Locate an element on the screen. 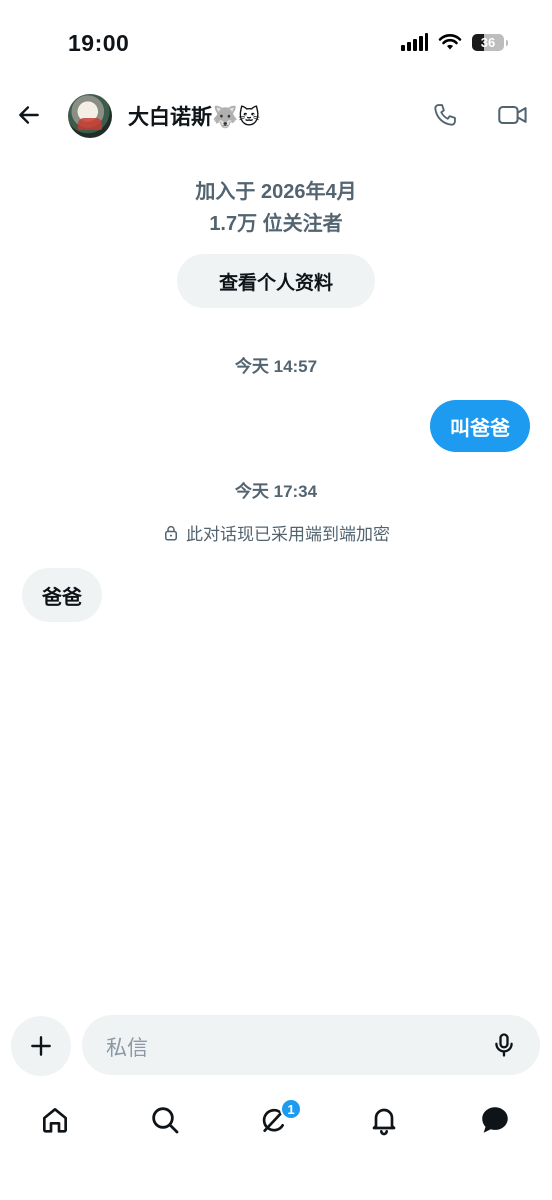 The height and width of the screenshot is (1200, 552). contact-name: 大白诺斯🐺🐱 is located at coordinates (194, 116).